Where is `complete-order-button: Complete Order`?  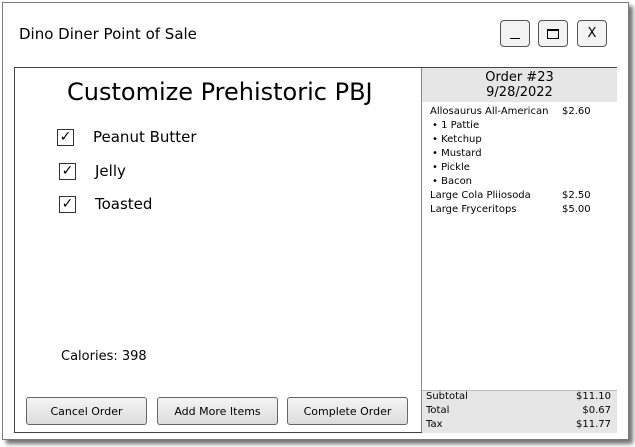
complete-order-button: Complete Order is located at coordinates (347, 411).